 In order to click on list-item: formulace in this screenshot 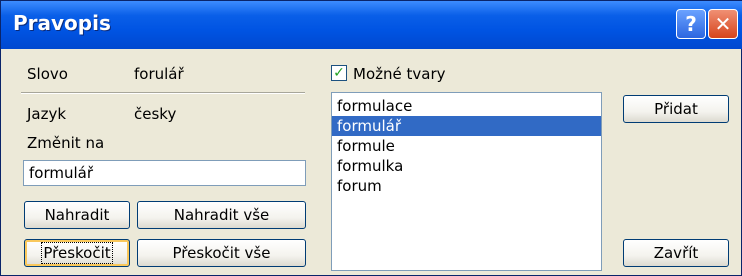, I will do `click(466, 106)`.